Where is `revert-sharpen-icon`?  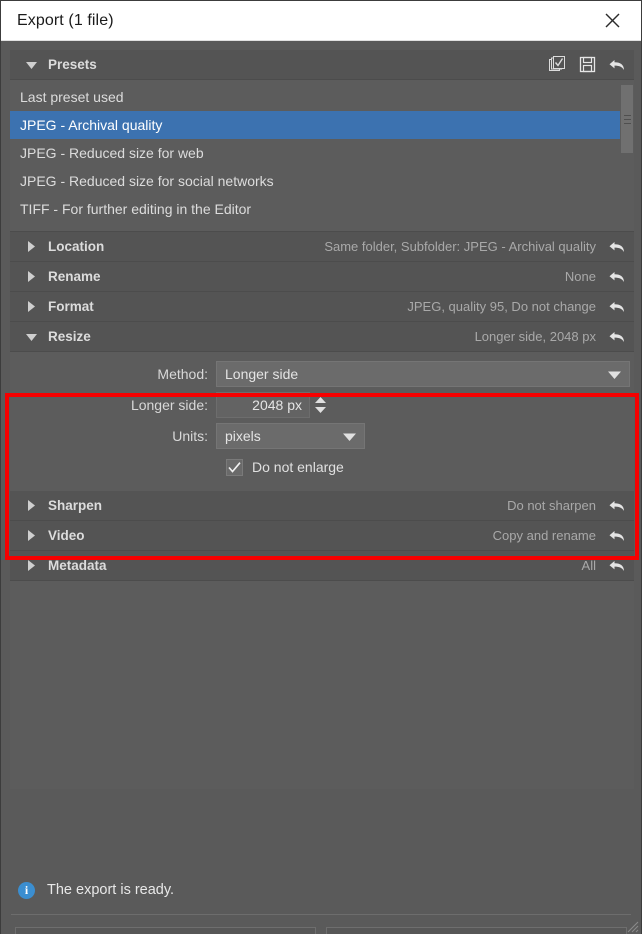 revert-sharpen-icon is located at coordinates (617, 506).